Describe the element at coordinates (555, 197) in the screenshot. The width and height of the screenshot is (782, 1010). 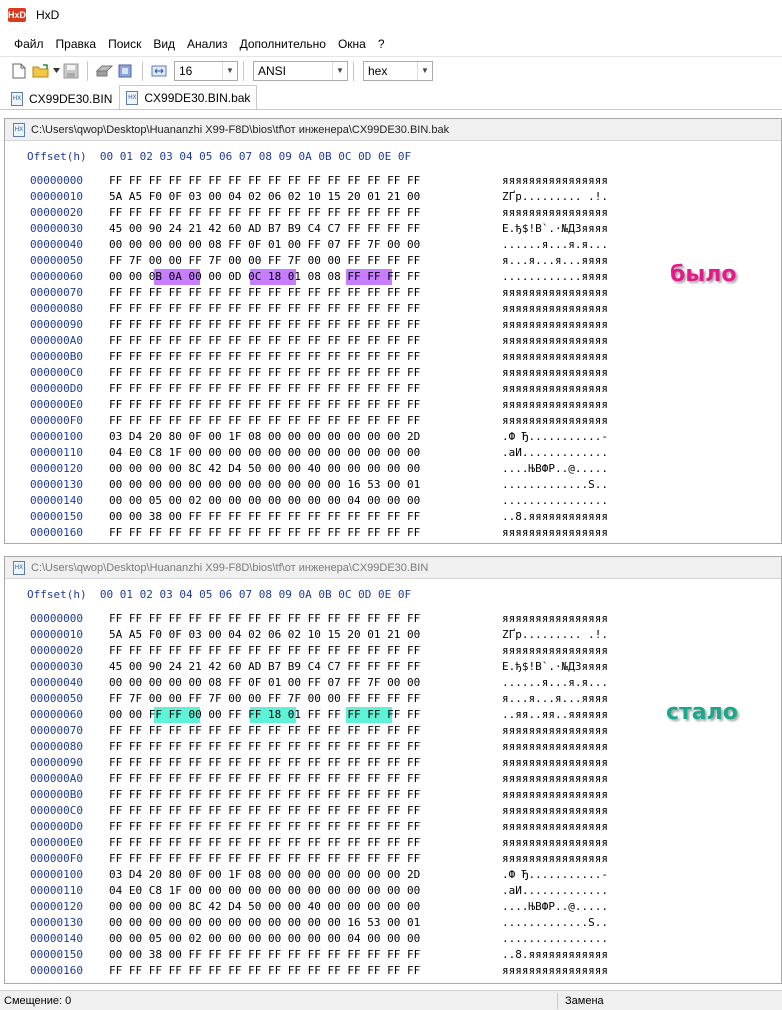
I see `row-ascii-text: ZҐр......... .!.` at that location.